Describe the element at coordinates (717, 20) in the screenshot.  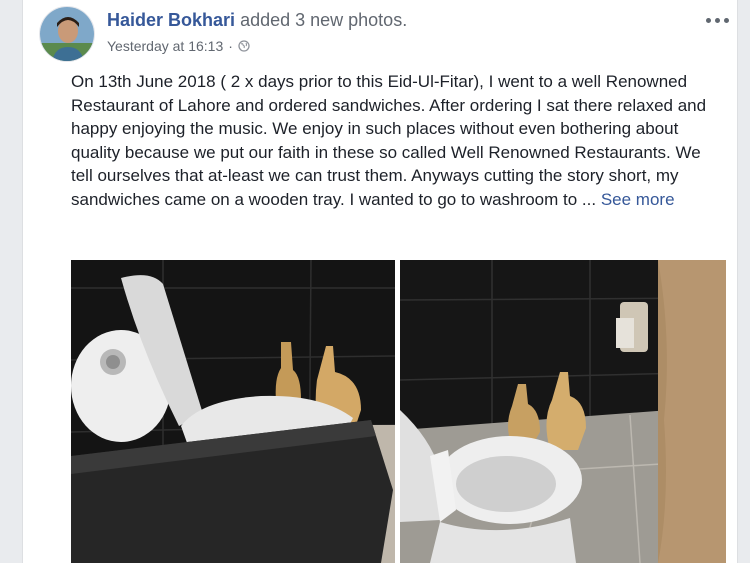
I see `more-dots-icon` at that location.